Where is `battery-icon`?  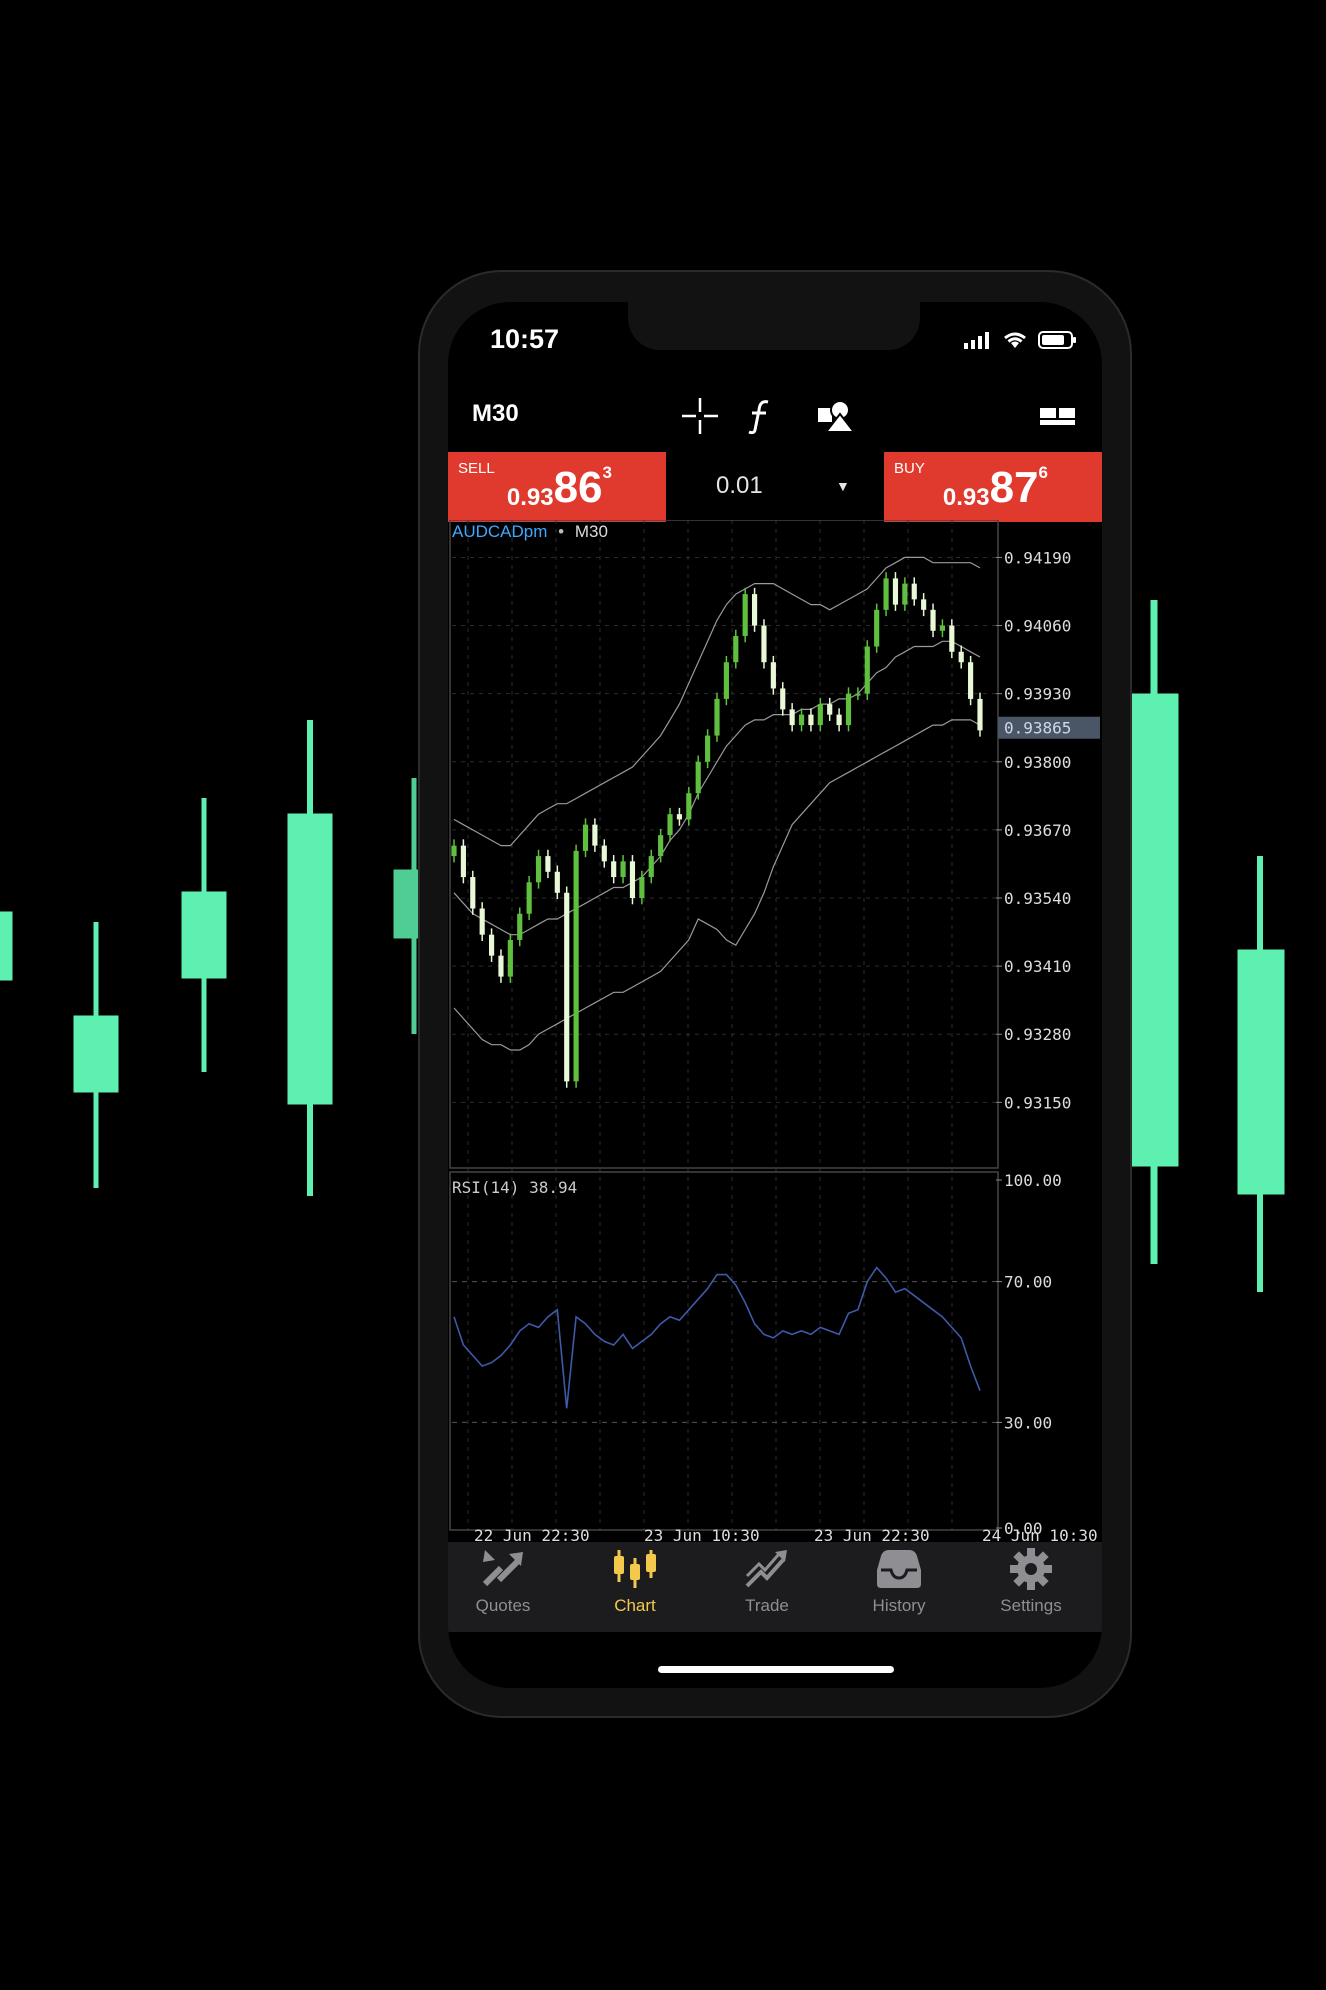
battery-icon is located at coordinates (1057, 340).